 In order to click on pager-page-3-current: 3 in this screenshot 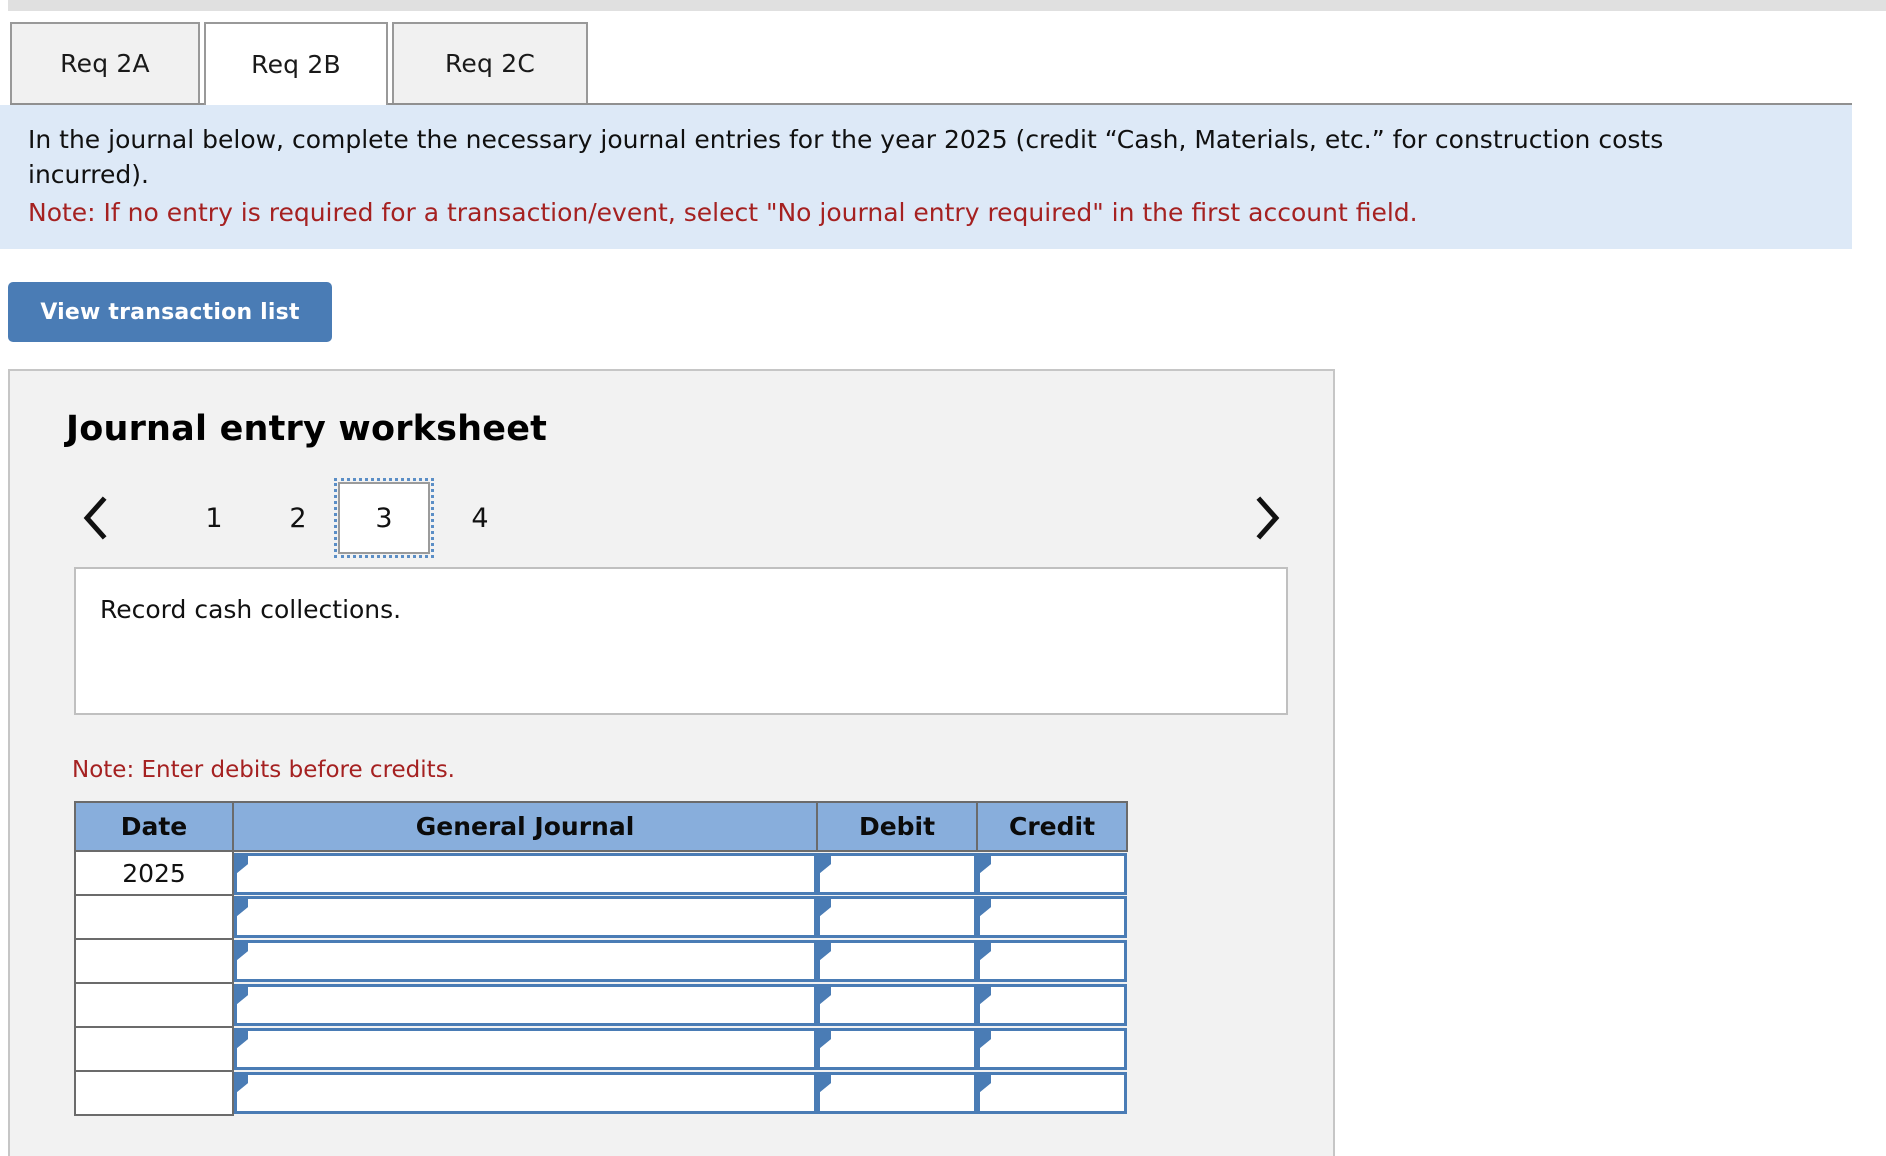, I will do `click(384, 518)`.